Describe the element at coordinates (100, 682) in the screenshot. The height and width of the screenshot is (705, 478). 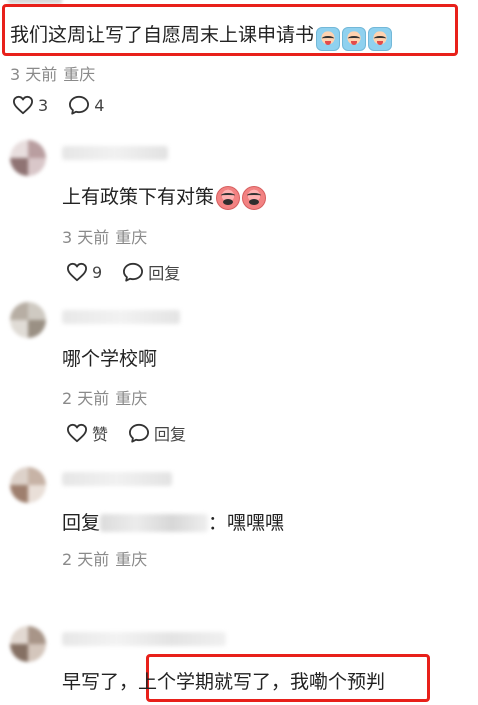
I see `reply-prefix: 早写了，` at that location.